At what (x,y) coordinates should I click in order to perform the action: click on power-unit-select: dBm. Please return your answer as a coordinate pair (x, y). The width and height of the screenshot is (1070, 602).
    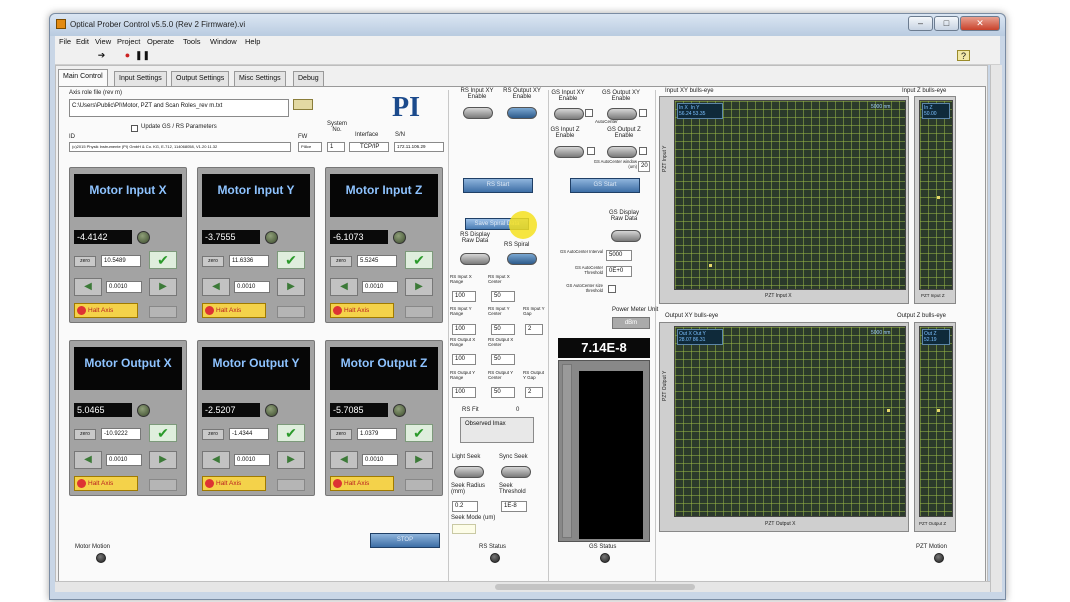
    Looking at the image, I should click on (631, 323).